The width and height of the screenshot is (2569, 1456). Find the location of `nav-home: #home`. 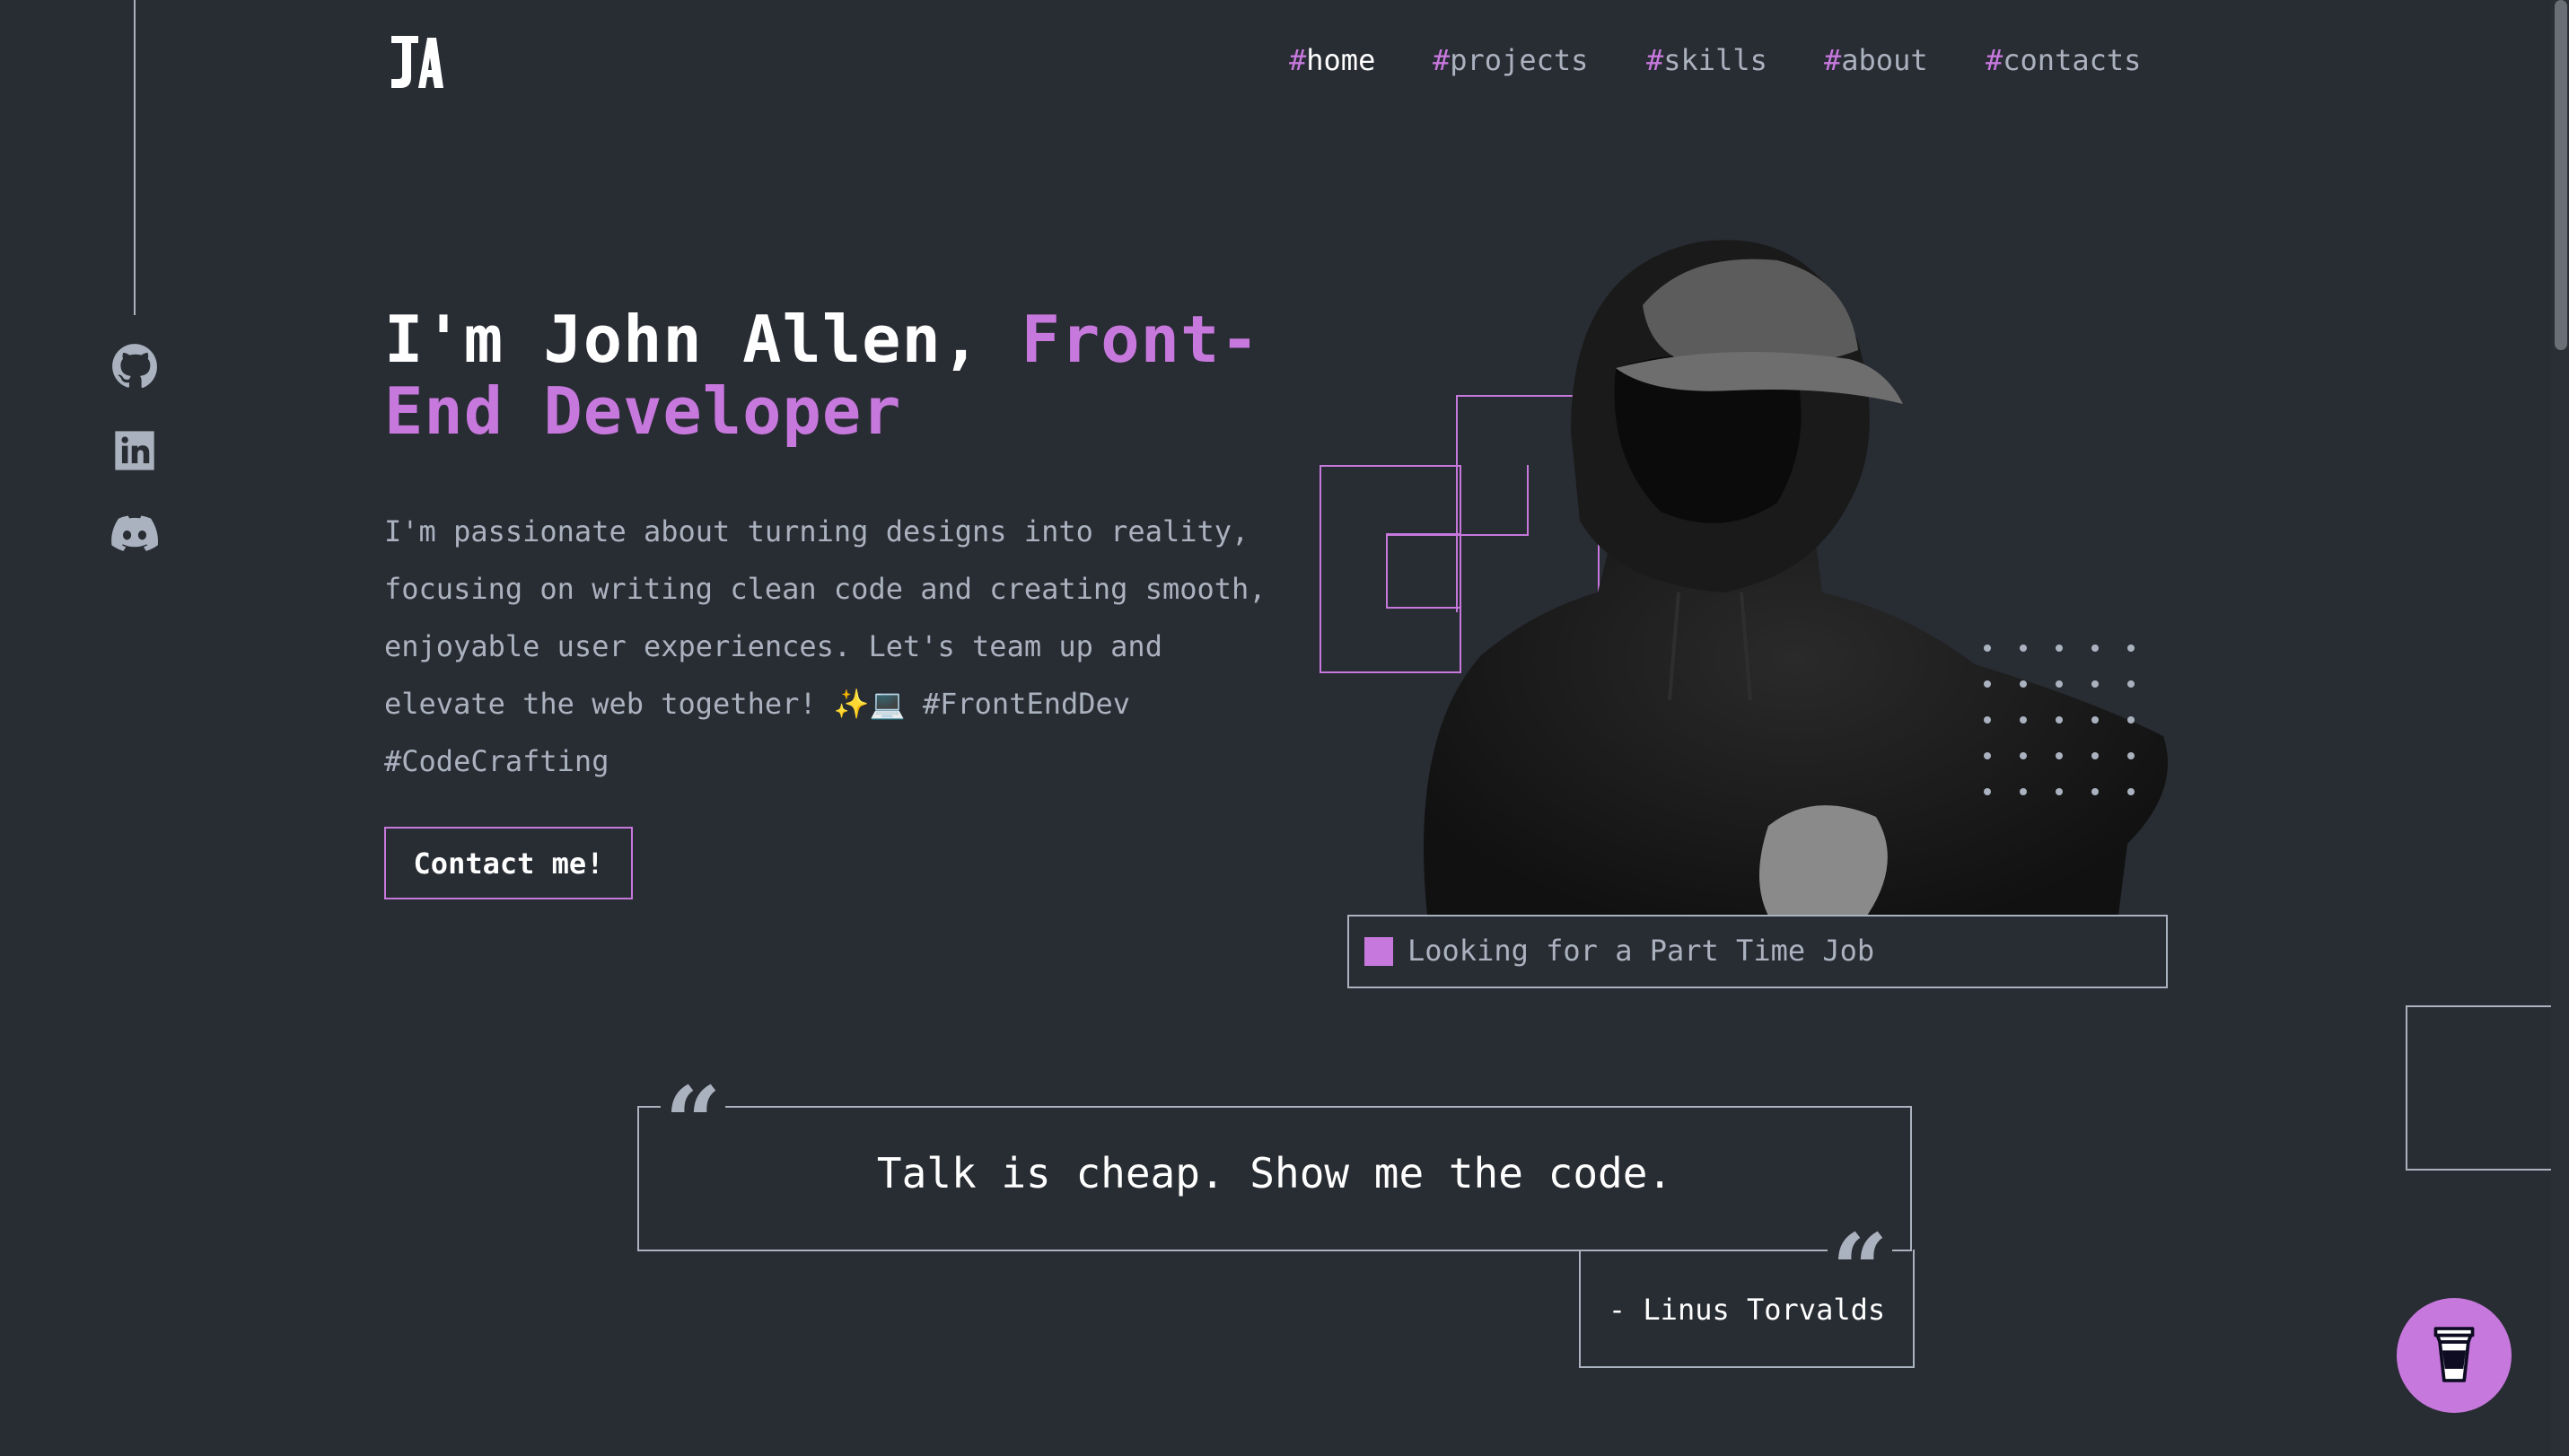

nav-home: #home is located at coordinates (1332, 60).